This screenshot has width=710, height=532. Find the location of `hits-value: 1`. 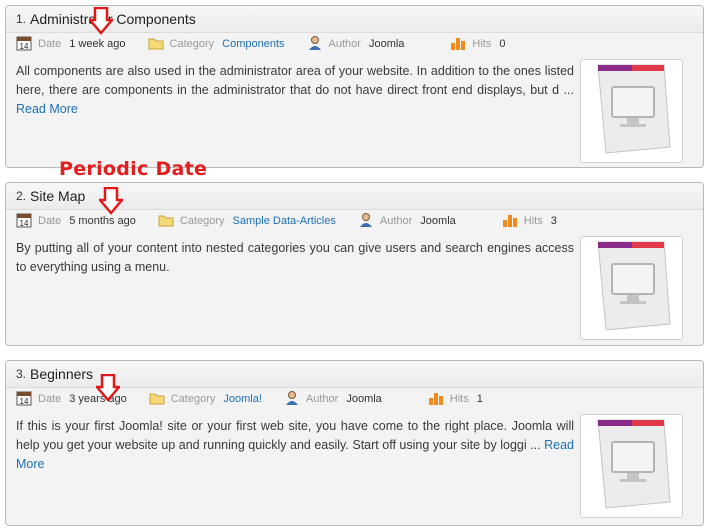

hits-value: 1 is located at coordinates (479, 399).